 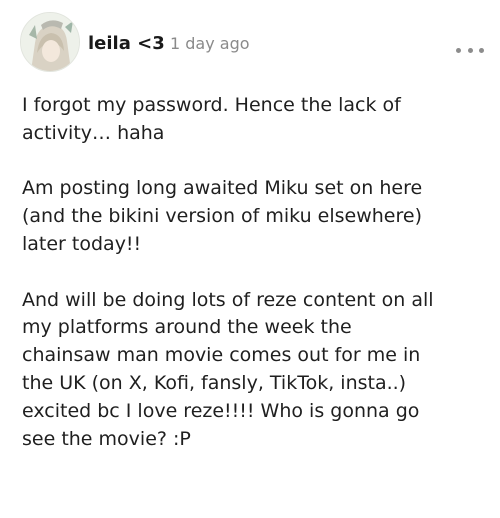 I want to click on author-name: leila <3, so click(x=126, y=43).